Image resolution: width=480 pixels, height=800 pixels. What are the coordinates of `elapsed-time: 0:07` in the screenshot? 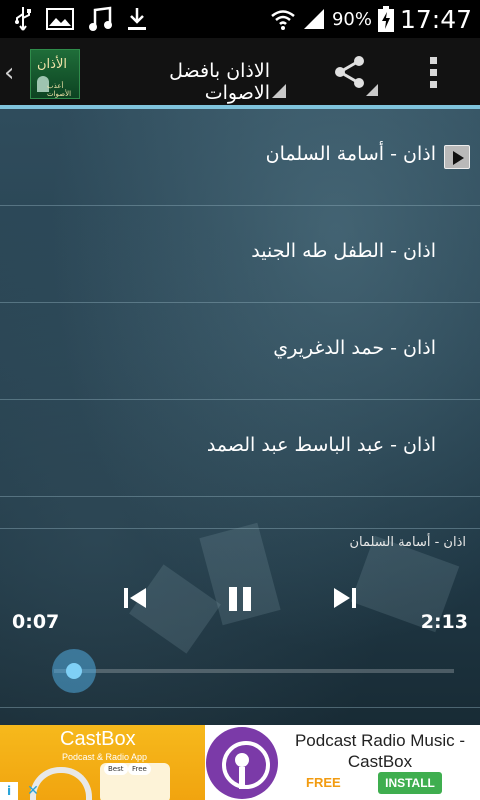 It's located at (36, 622).